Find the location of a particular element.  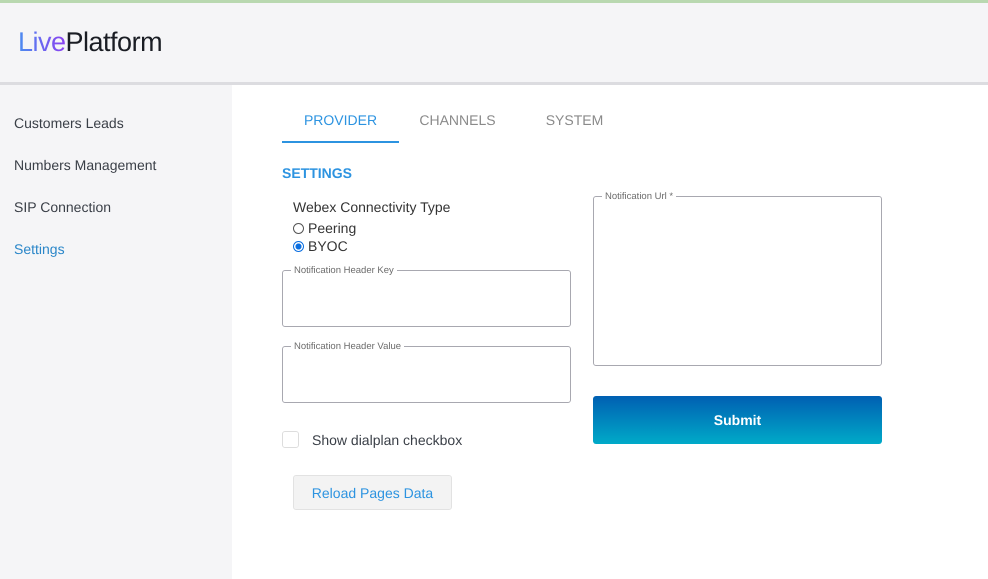

input-field: Notification Url * is located at coordinates (737, 278).